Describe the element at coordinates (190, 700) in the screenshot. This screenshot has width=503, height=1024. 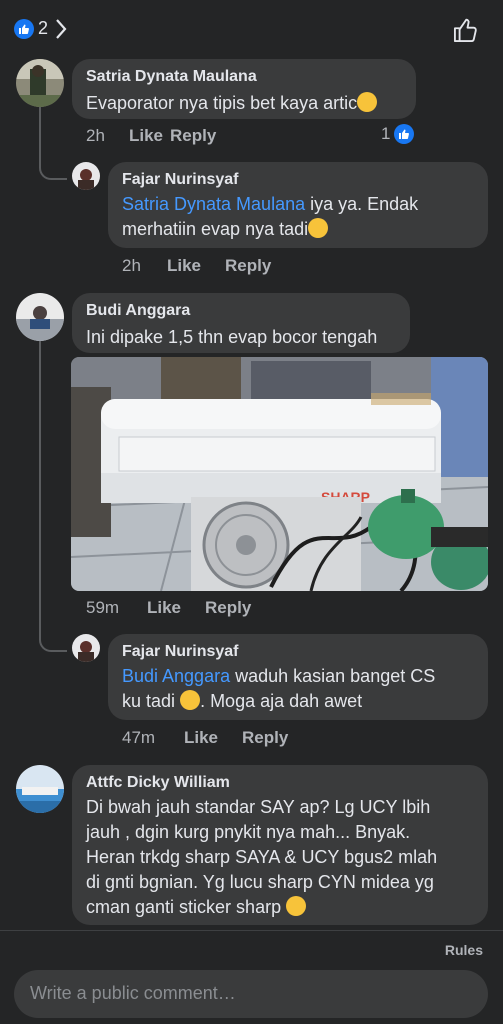
I see `thinking-emoji-icon` at that location.